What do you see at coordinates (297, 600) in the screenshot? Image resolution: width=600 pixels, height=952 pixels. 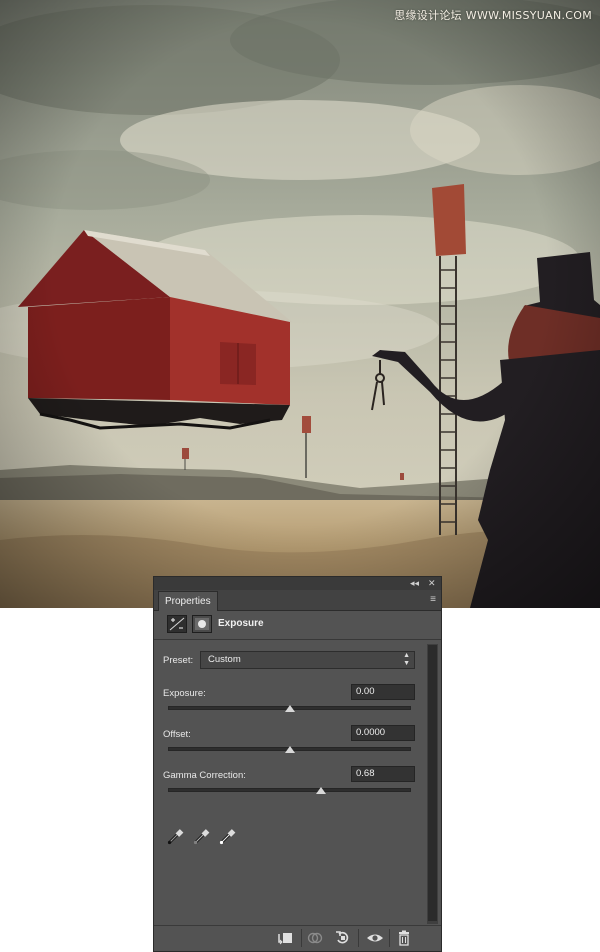 I see `panel-tab-row: Properties ≡` at bounding box center [297, 600].